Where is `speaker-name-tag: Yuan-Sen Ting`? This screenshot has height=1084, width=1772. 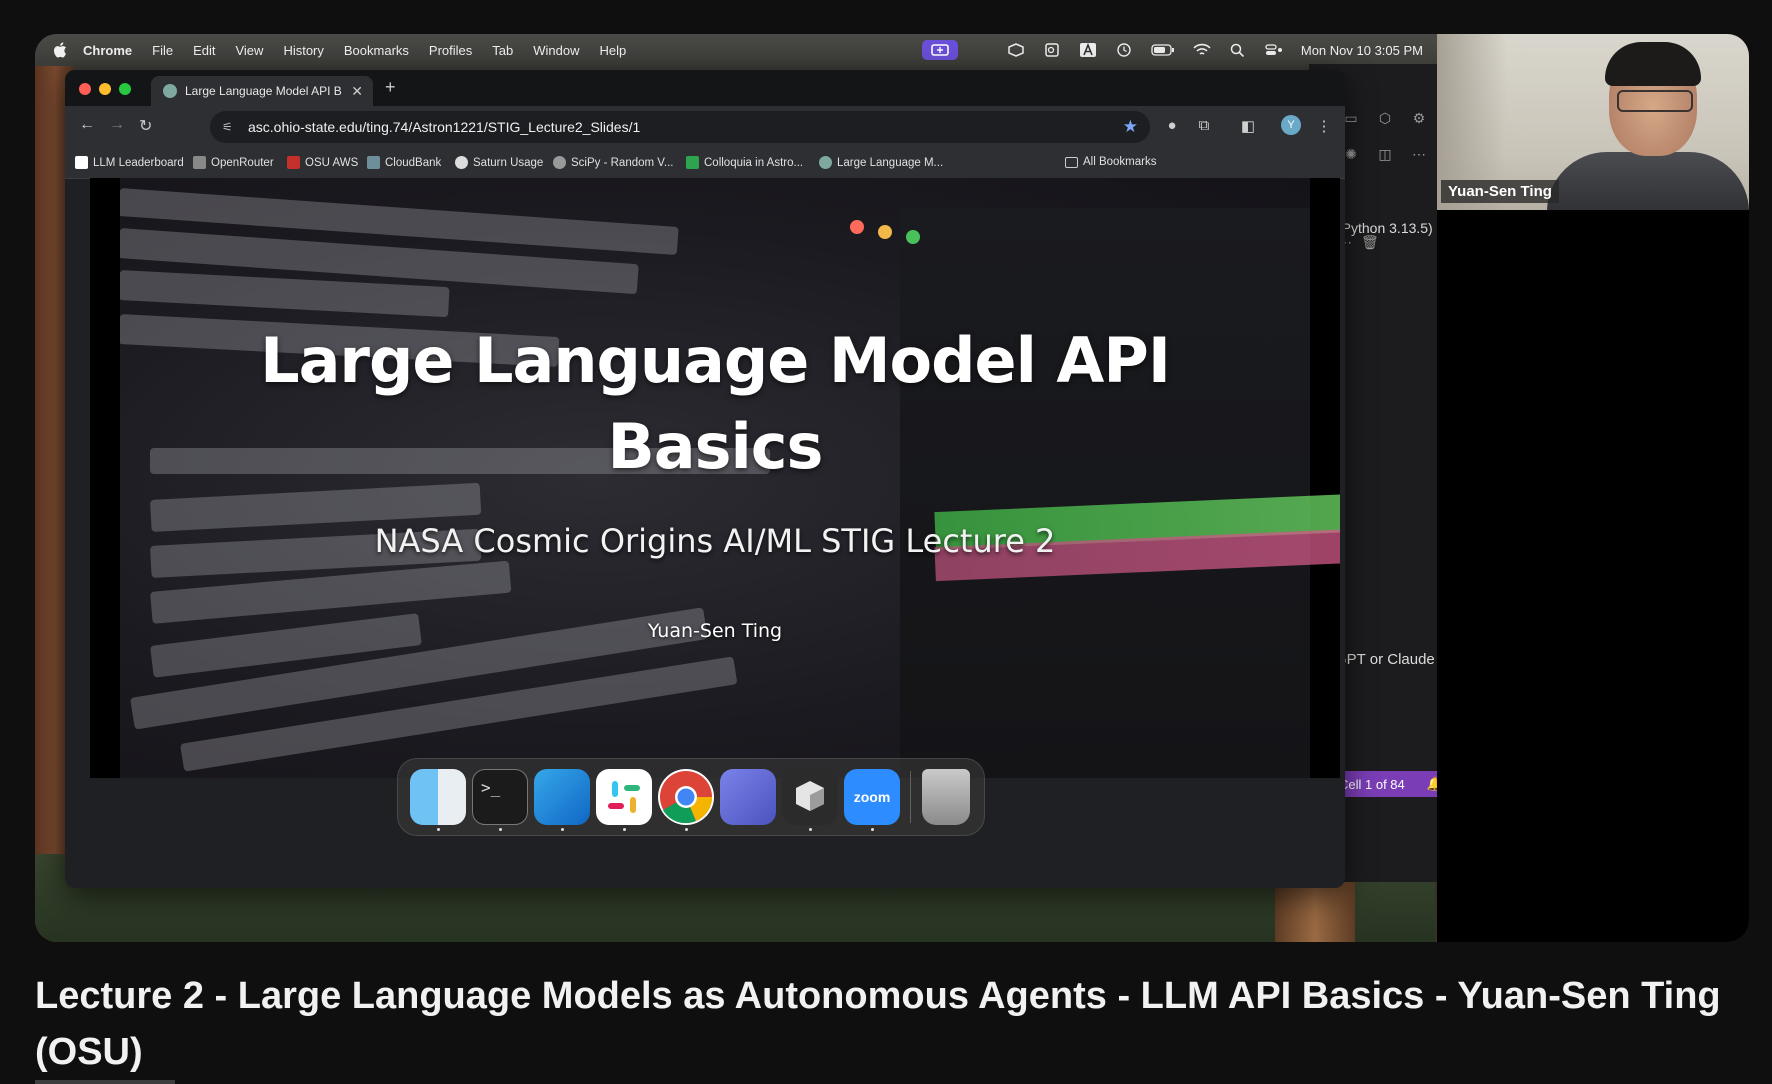
speaker-name-tag: Yuan-Sen Ting is located at coordinates (1500, 191).